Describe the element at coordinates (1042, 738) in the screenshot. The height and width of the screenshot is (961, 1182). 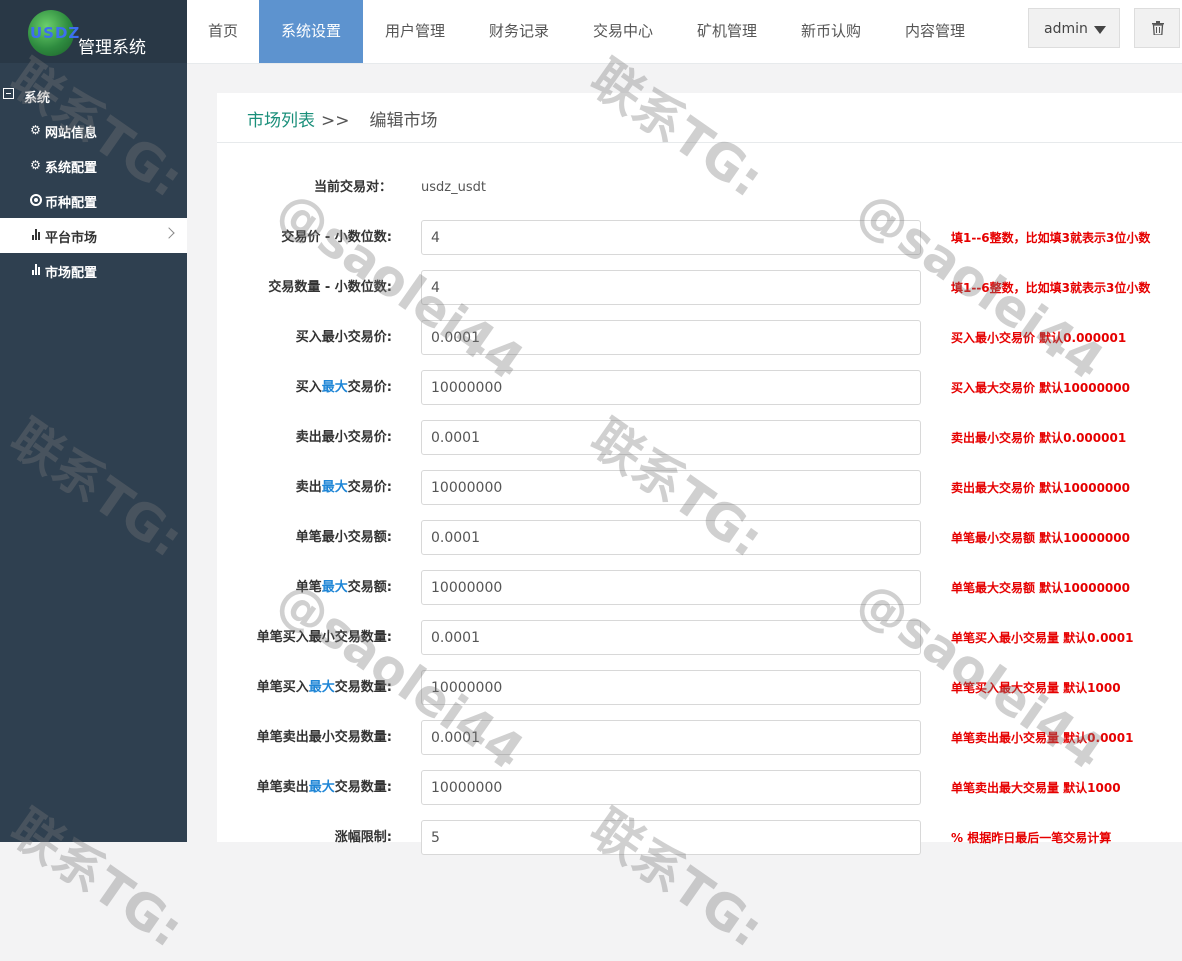
I see `field-hint: 单笔卖出最小交易量 默认0.0001` at that location.